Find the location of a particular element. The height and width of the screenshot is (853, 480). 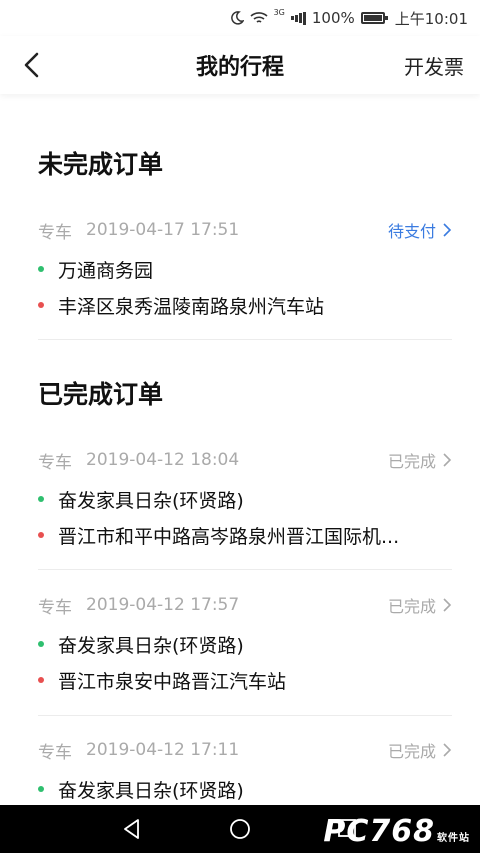

order-datetime: 2019-04-12 17:11 is located at coordinates (163, 750).